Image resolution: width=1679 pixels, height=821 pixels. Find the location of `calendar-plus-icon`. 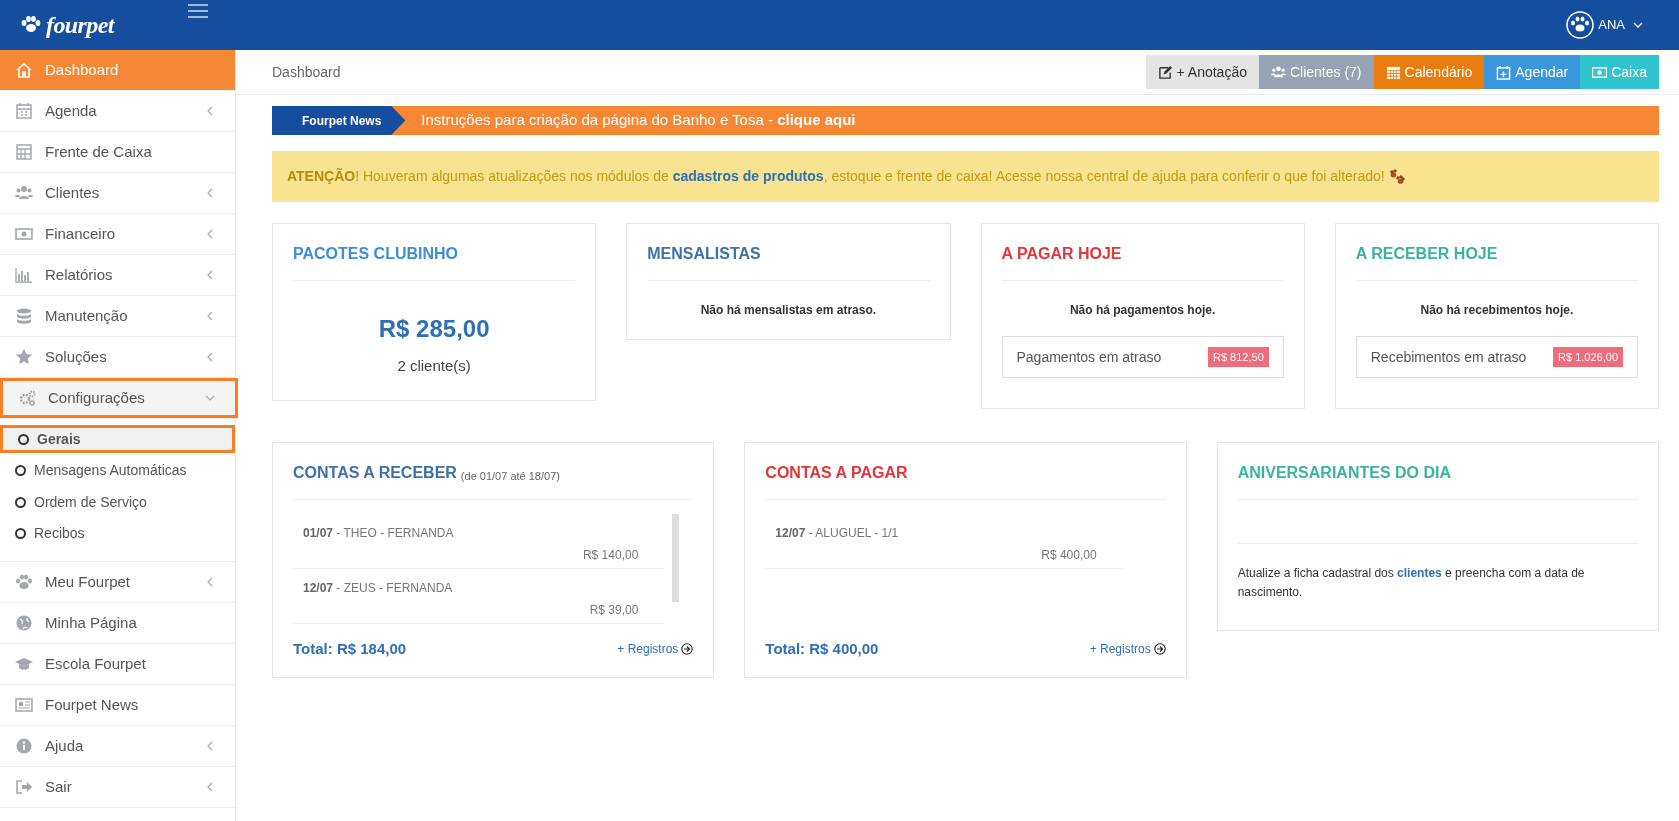

calendar-plus-icon is located at coordinates (1504, 72).